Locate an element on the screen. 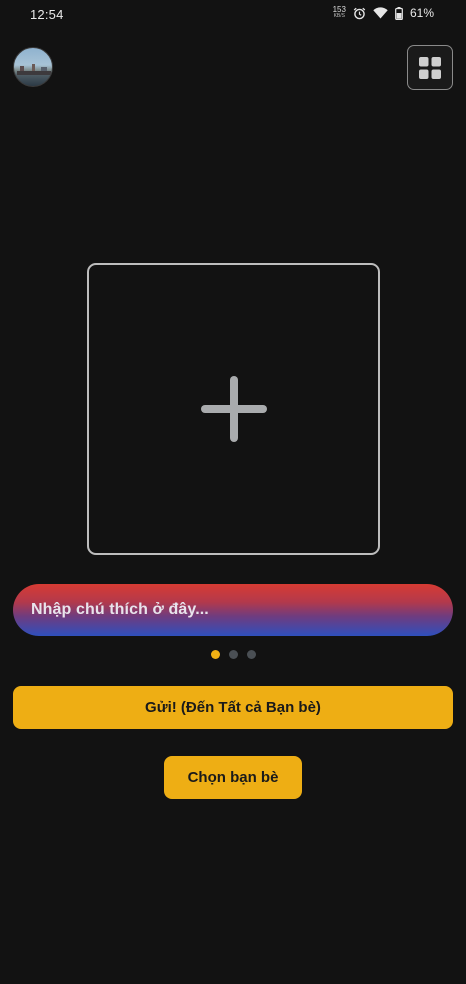 This screenshot has width=466, height=984. choose-friends-button: Chọn bạn bè is located at coordinates (233, 777).